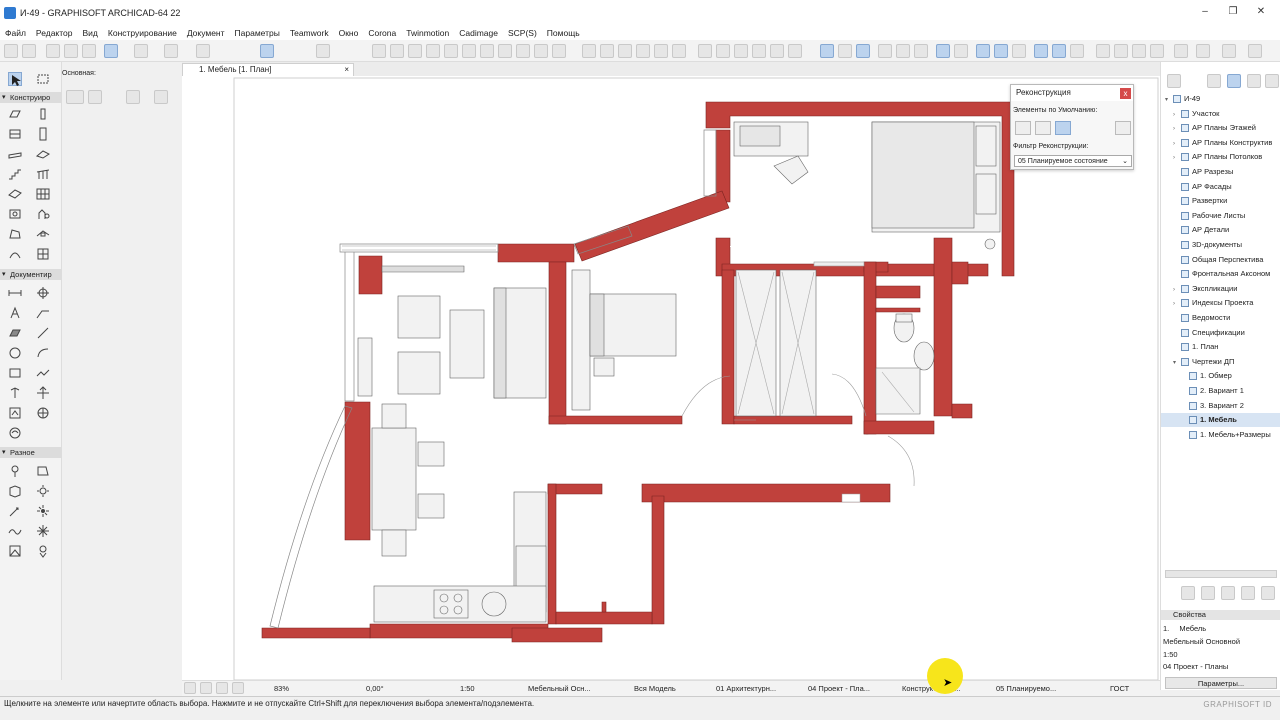 The height and width of the screenshot is (720, 1280). I want to click on menu-options: Параметры, so click(257, 33).